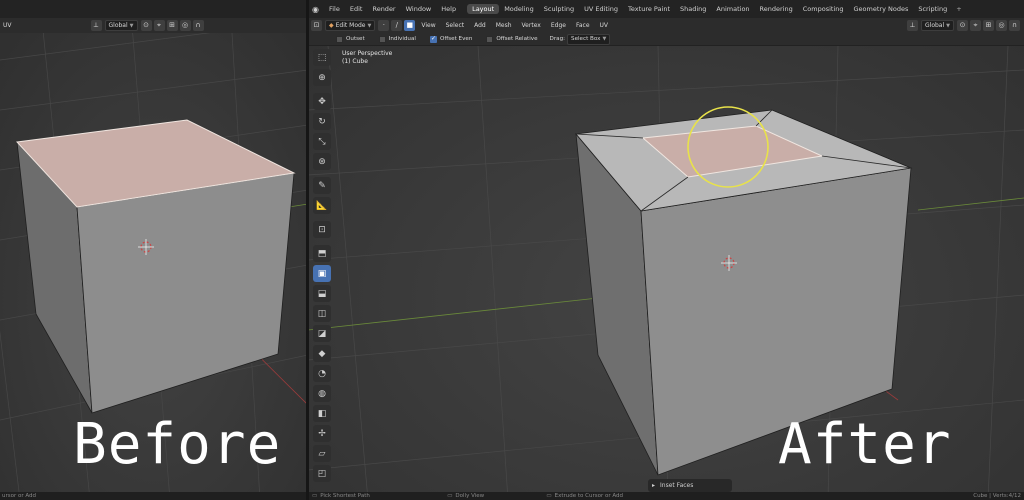 The width and height of the screenshot is (1024, 500). I want to click on offset-even-label: Offset Even, so click(456, 39).